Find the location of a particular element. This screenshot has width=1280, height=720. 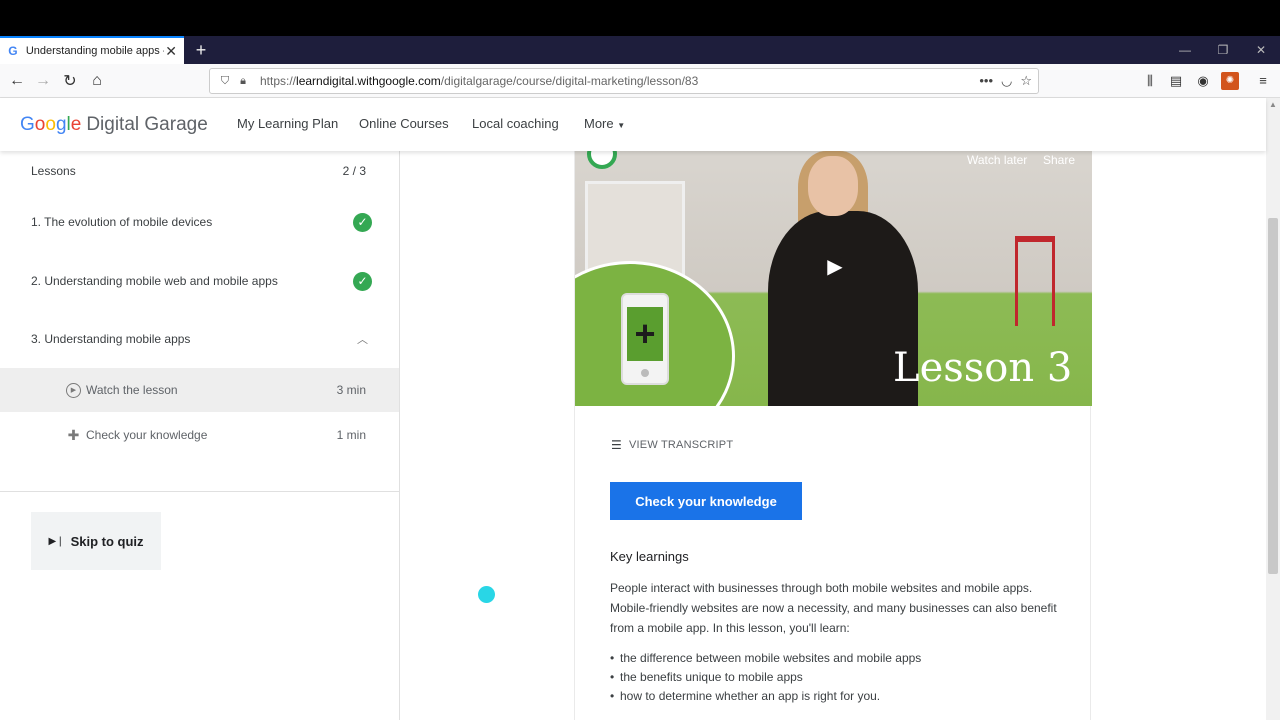

sub-item-label: Check your knowledge is located at coordinates (147, 435).